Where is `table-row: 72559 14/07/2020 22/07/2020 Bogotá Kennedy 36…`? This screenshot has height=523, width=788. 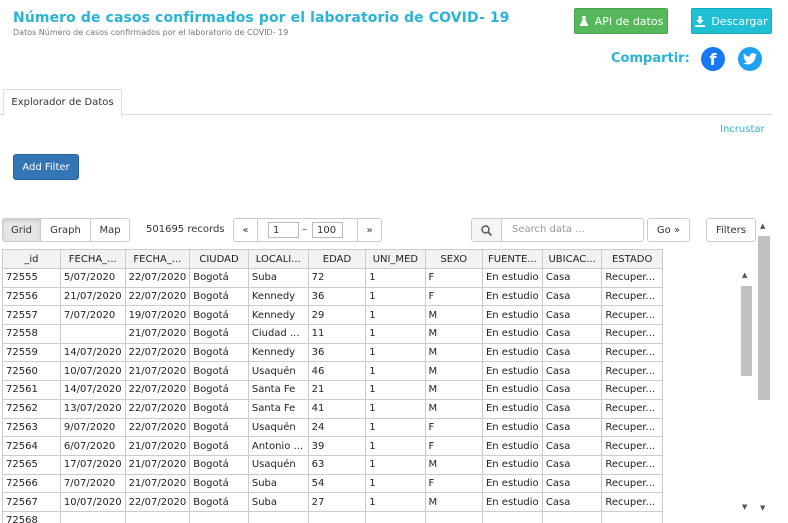
table-row: 72559 14/07/2020 22/07/2020 Bogotá Kennedy 36… is located at coordinates (332, 352).